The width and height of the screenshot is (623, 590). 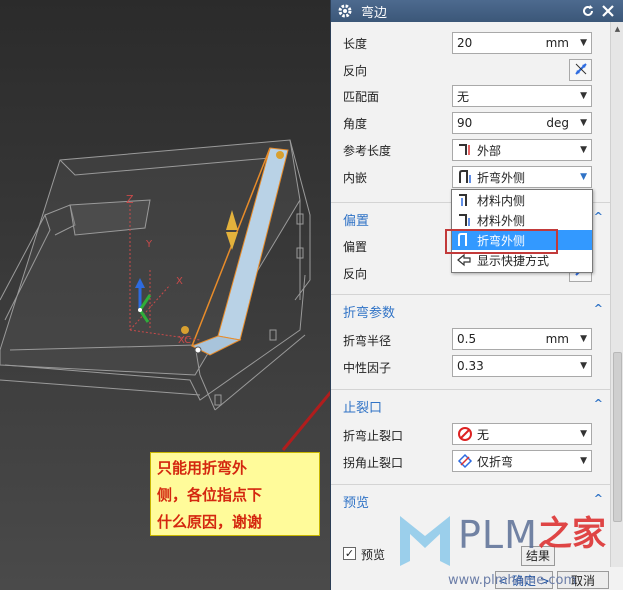 I want to click on angle-label: 角度, so click(x=355, y=123).